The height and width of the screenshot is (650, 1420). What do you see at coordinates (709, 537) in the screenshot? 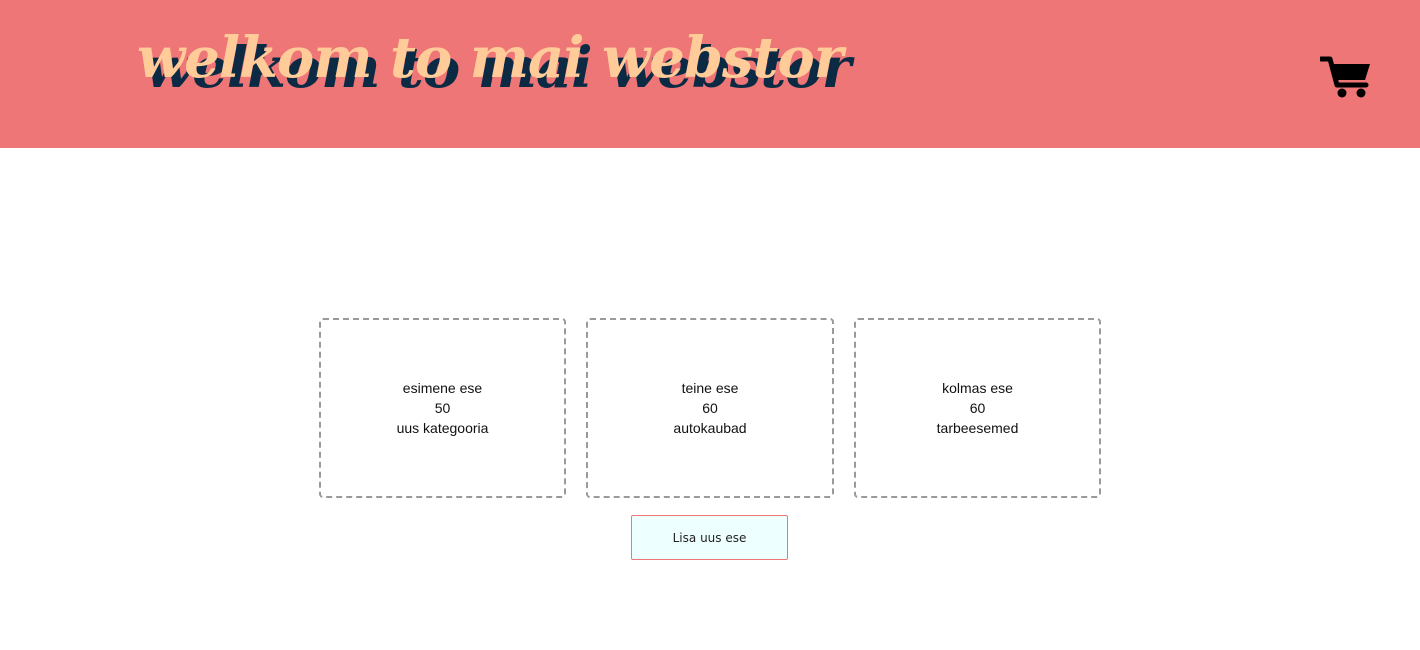
I see `add-item-button: Lisa uus ese` at bounding box center [709, 537].